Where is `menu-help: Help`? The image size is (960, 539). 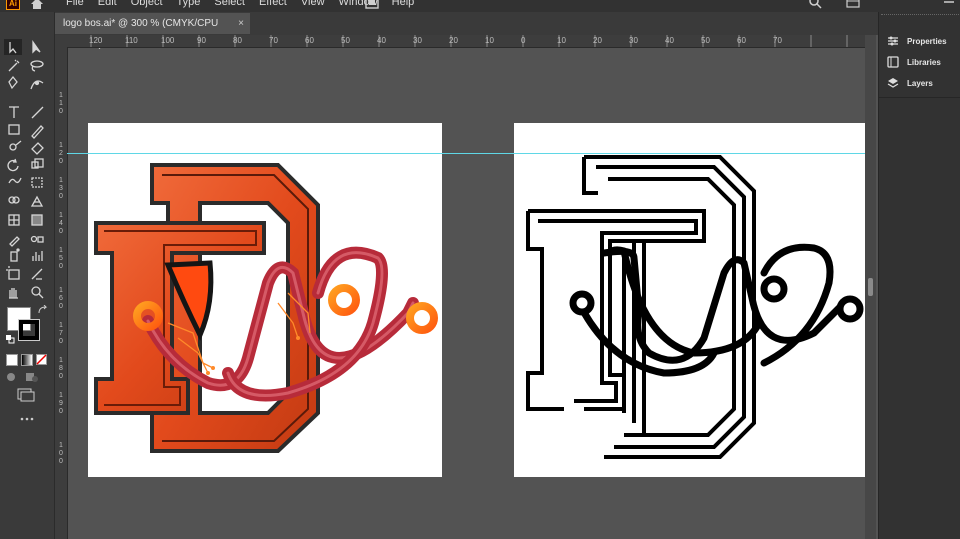
menu-help: Help is located at coordinates (403, 4).